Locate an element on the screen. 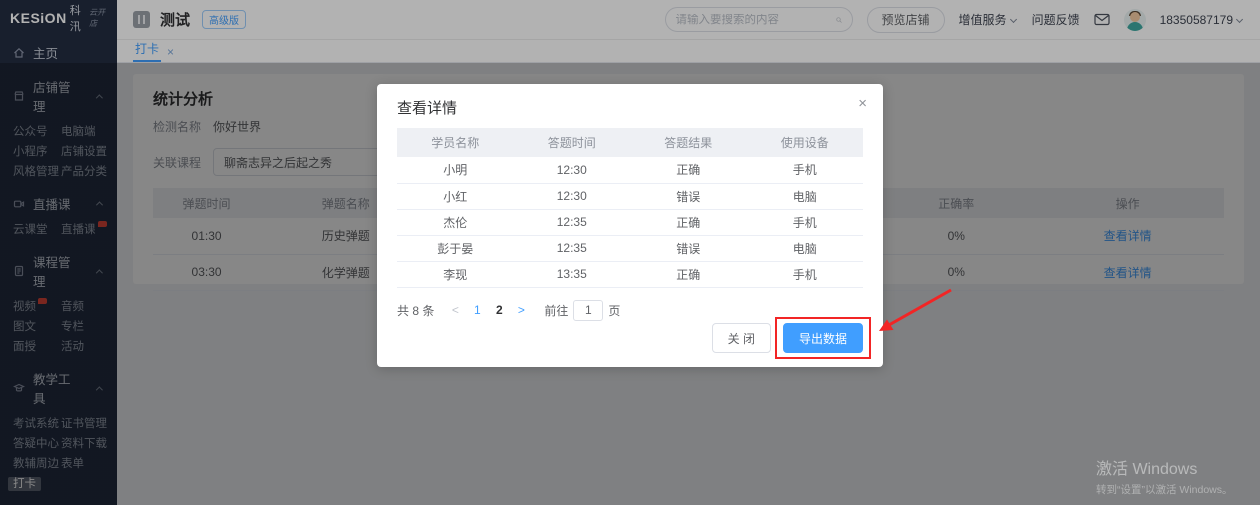  windows-activation-watermark: 激活 Windows 转到“设置”以激活 Windows。 is located at coordinates (1164, 478).